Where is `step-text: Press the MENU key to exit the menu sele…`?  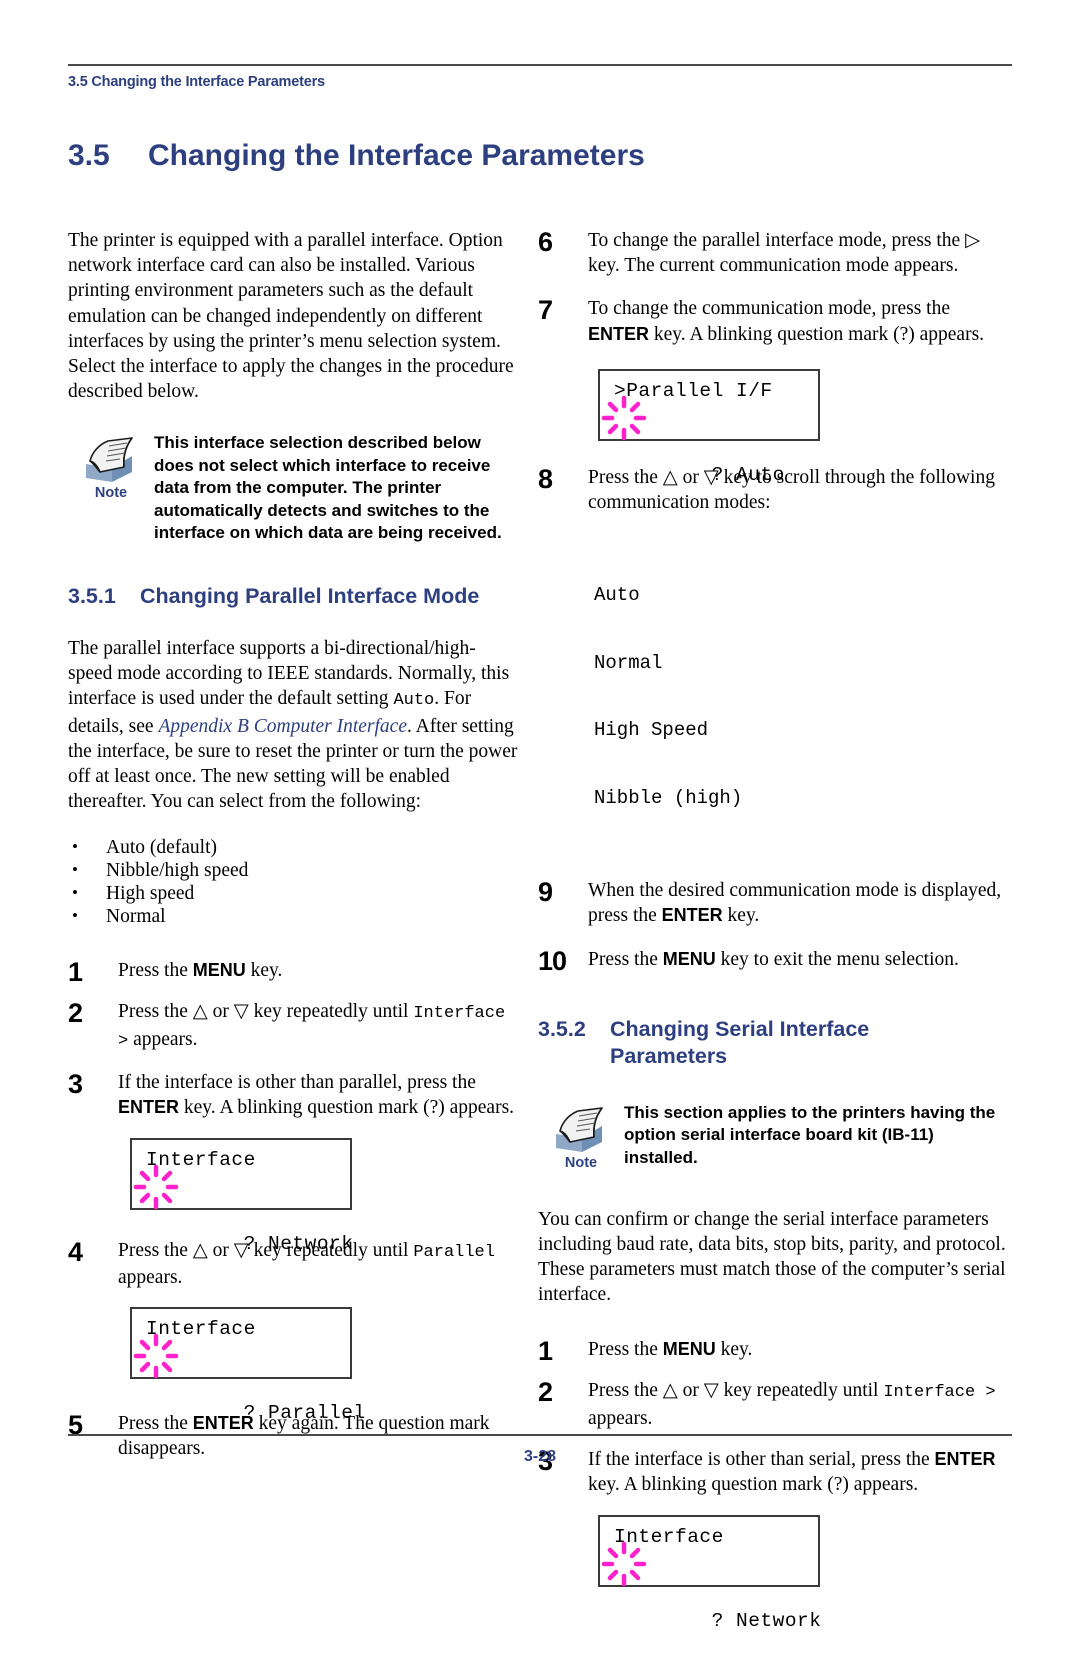 step-text: Press the MENU key to exit the menu sele… is located at coordinates (800, 960).